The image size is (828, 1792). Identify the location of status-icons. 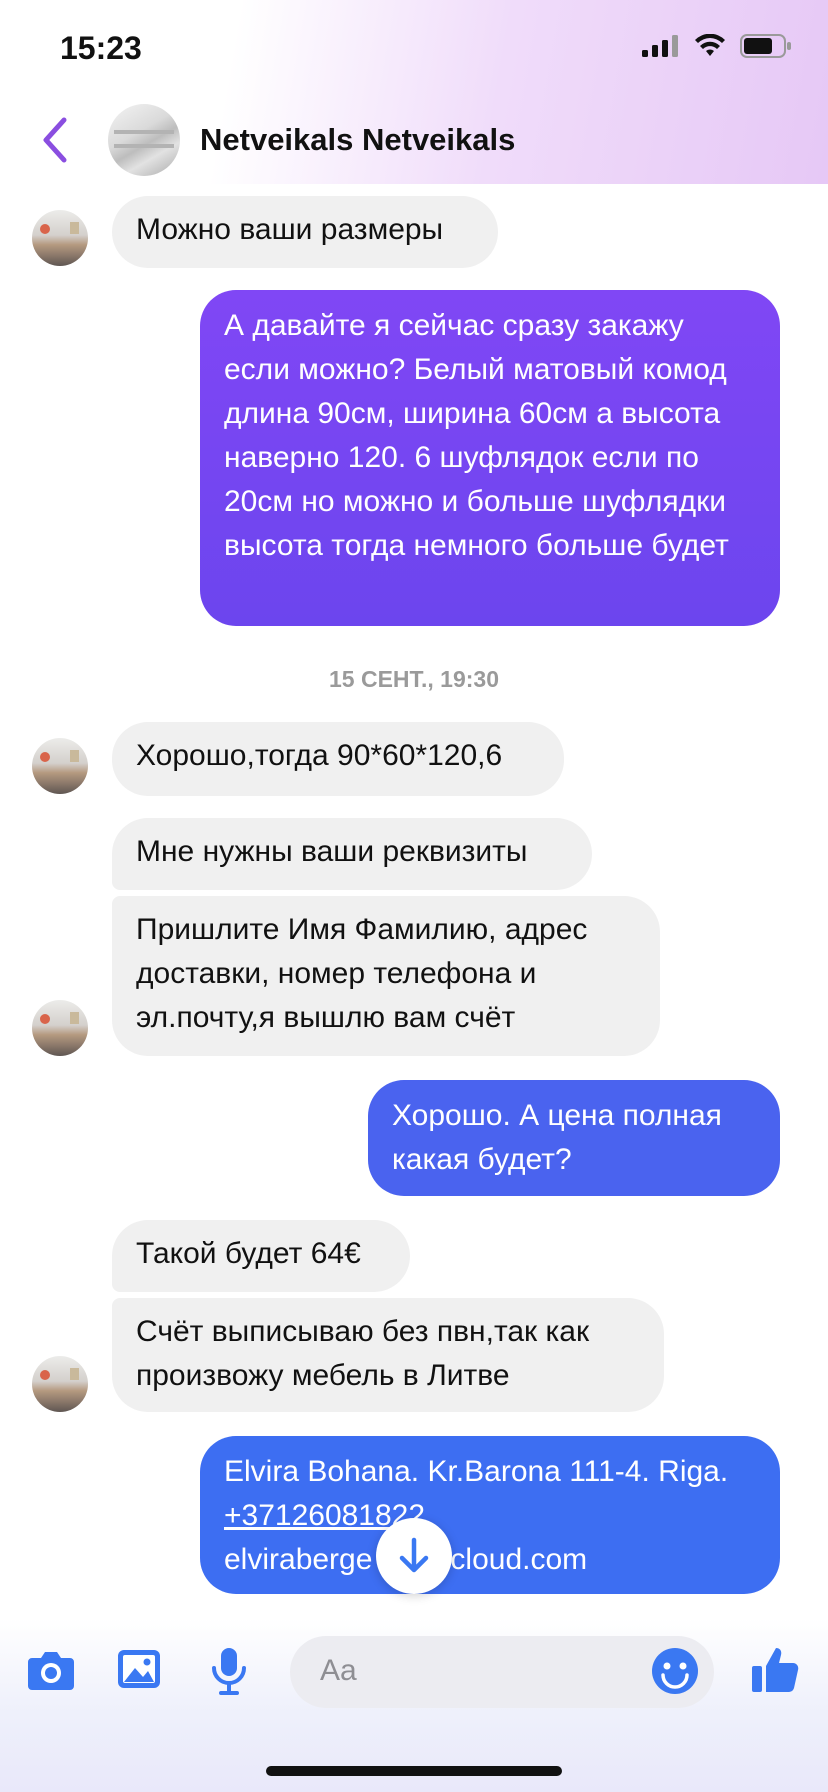
(717, 46).